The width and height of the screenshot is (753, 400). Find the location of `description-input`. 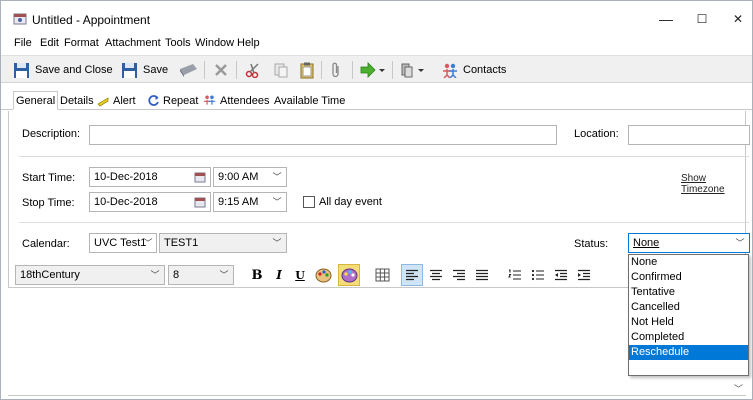

description-input is located at coordinates (323, 135).